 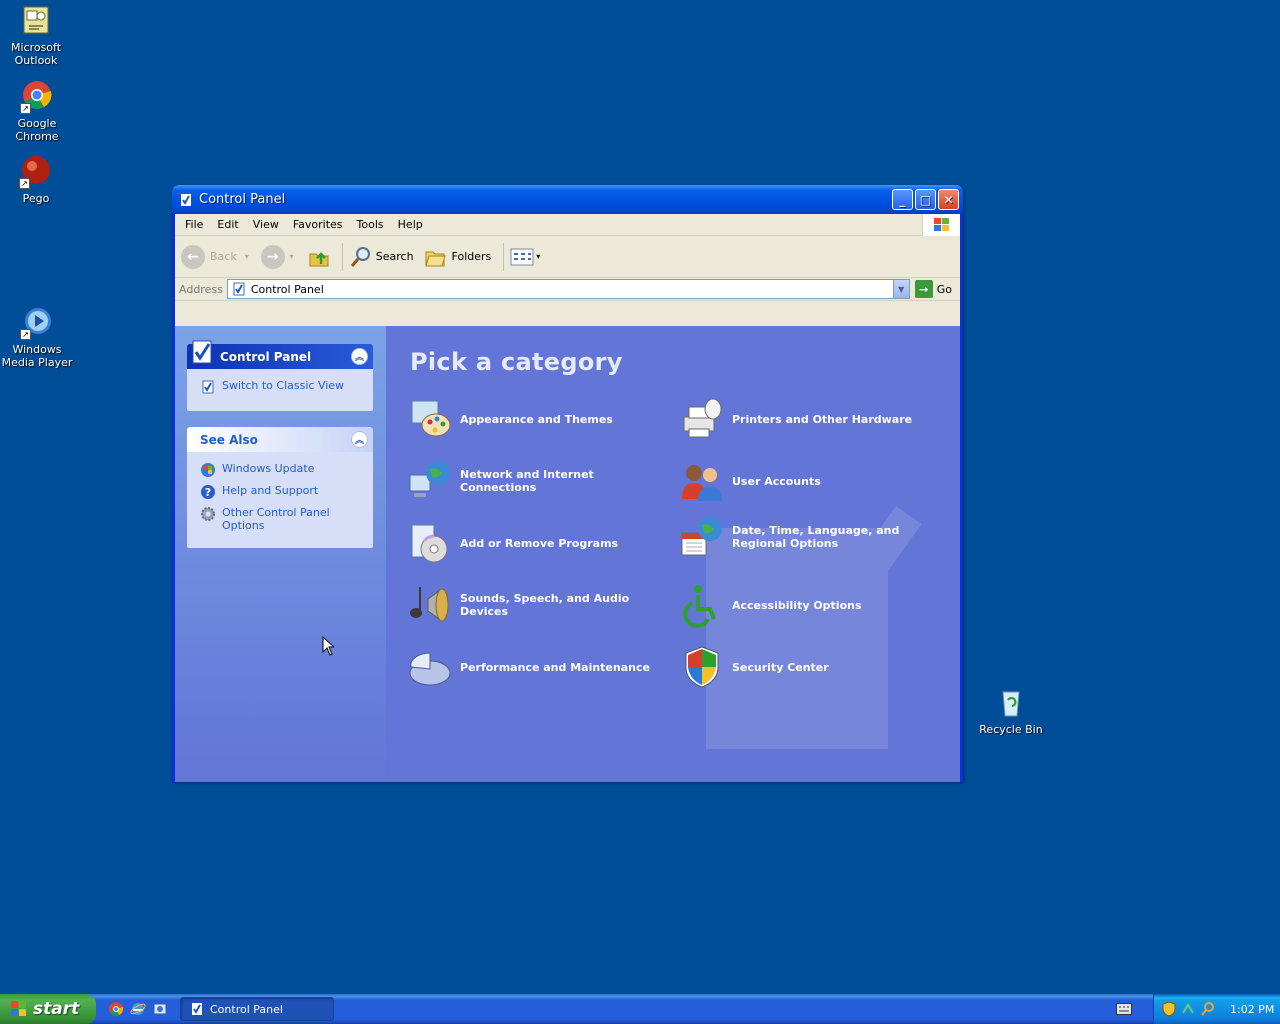 I want to click on media-player-icon: ↗, so click(x=37, y=323).